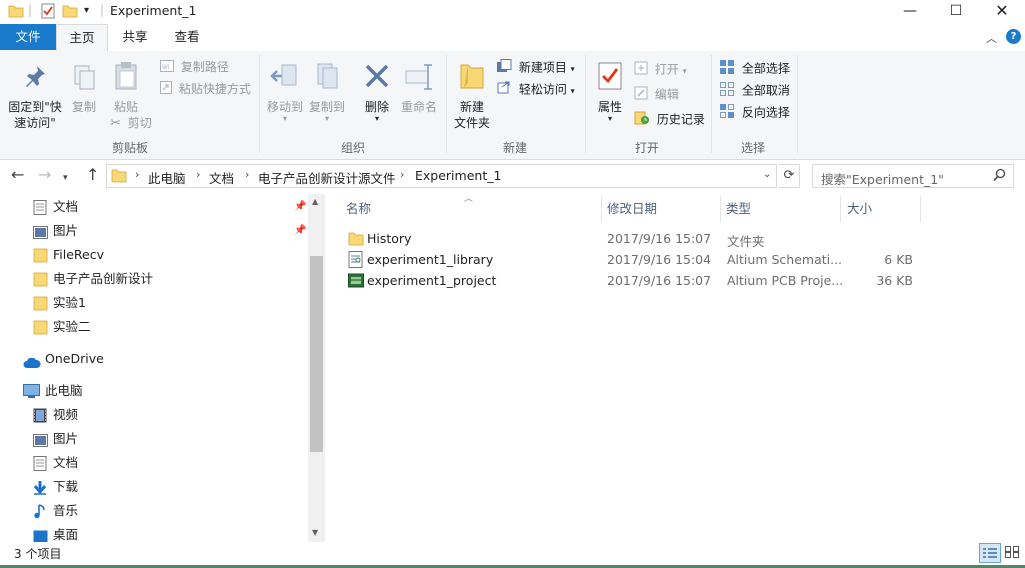 Image resolution: width=1025 pixels, height=568 pixels. I want to click on properties-quick-icon, so click(48, 12).